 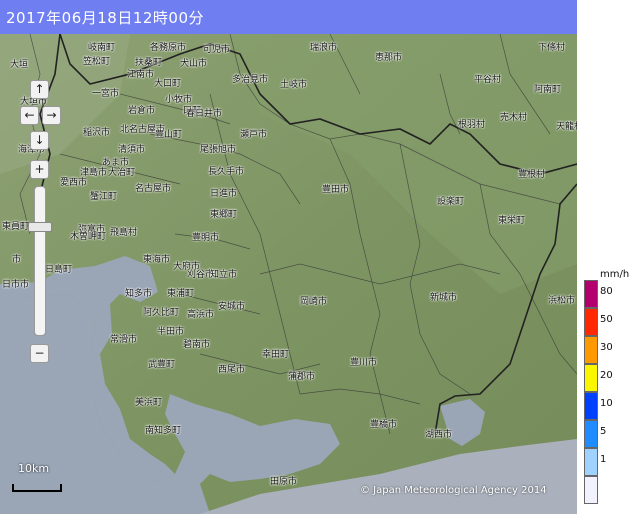 I want to click on place-label: 東栄町, so click(x=512, y=221).